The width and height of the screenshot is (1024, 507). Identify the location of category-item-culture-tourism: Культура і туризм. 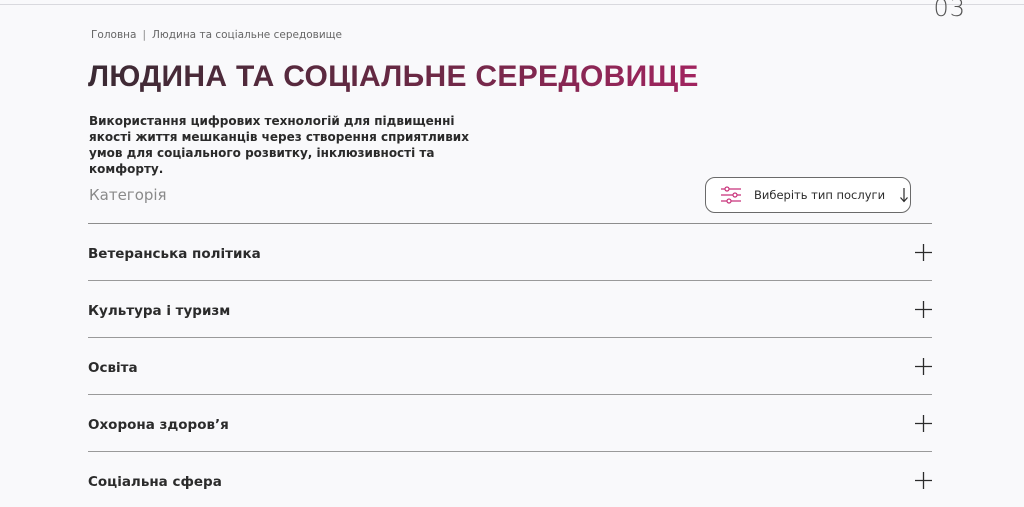
(510, 309).